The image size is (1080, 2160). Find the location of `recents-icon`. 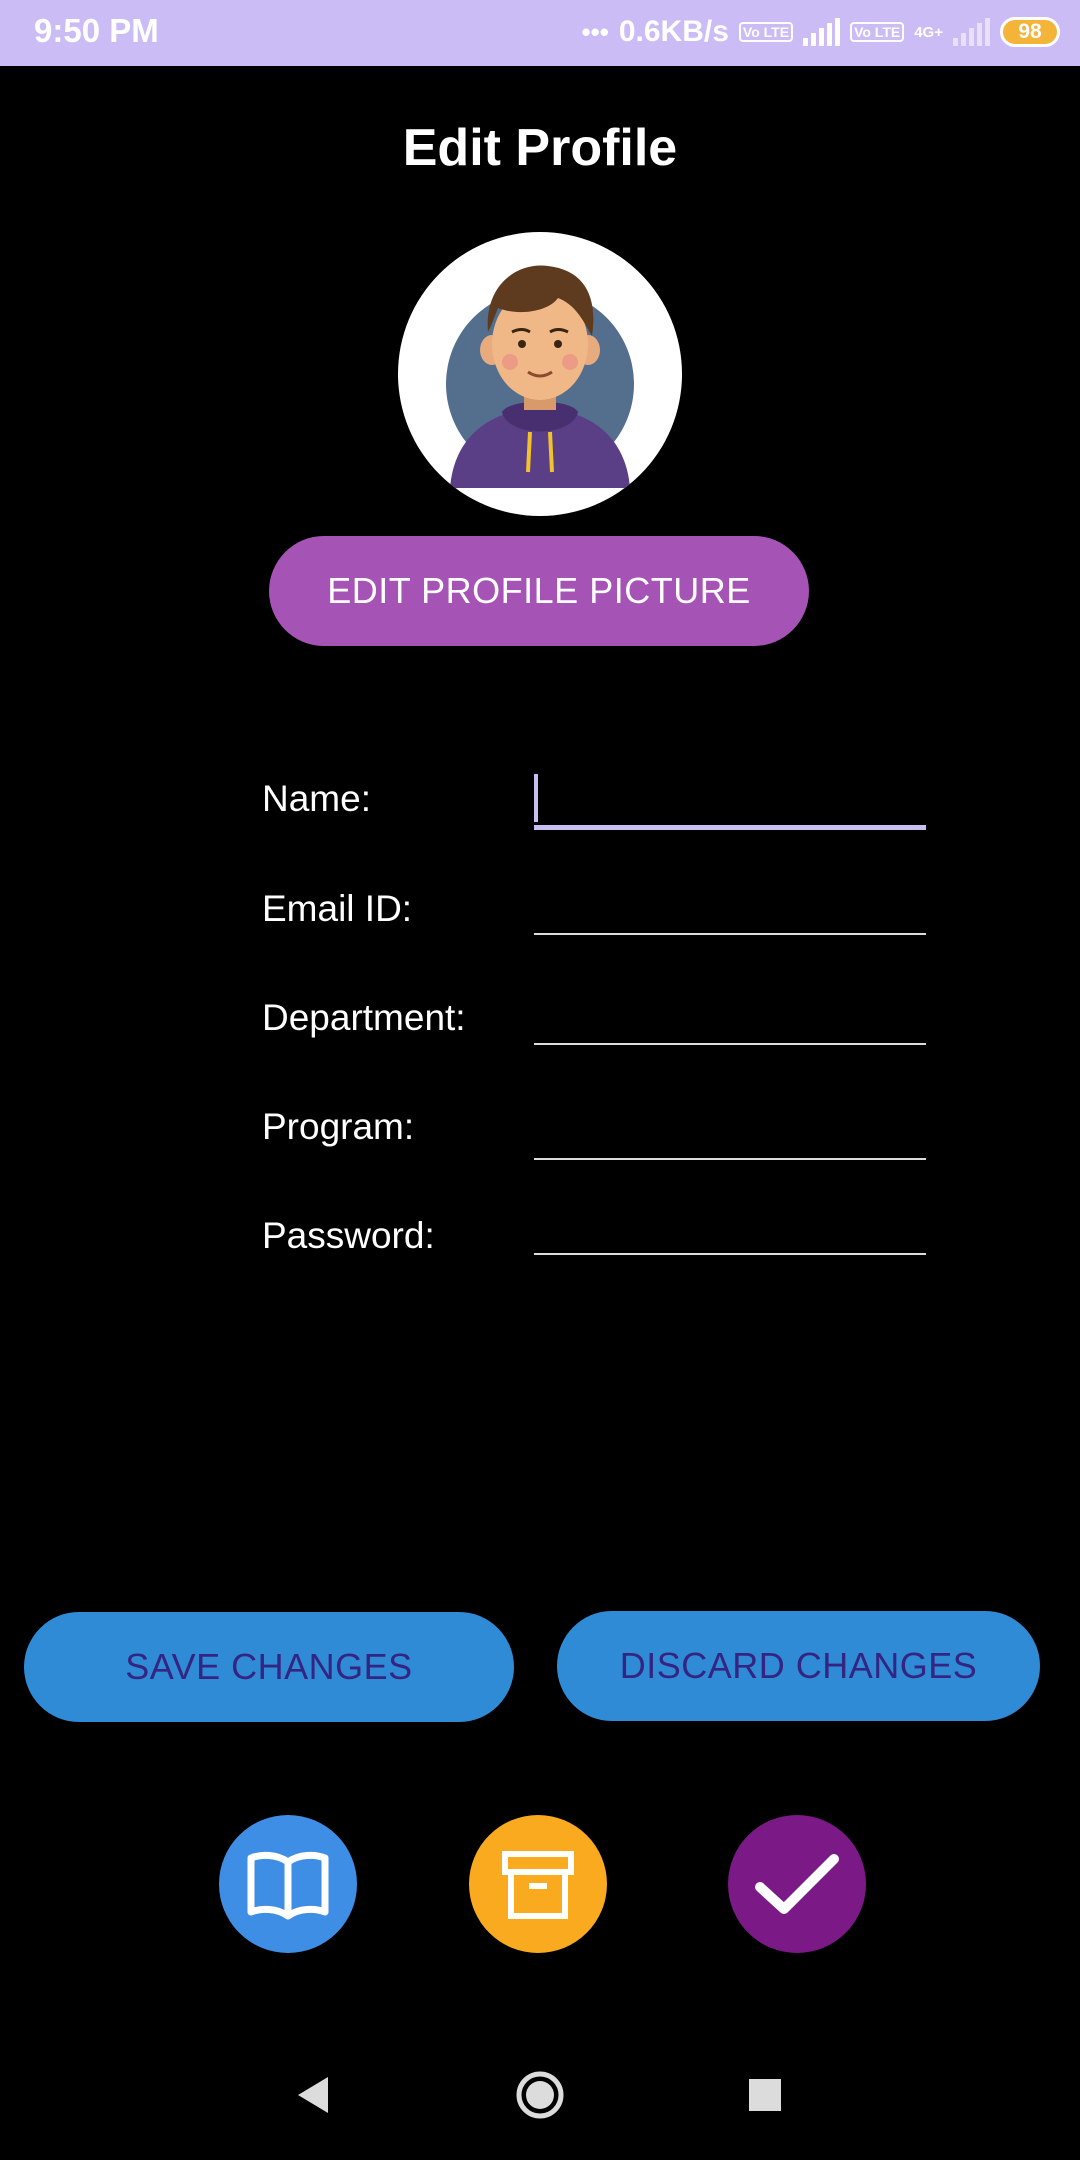

recents-icon is located at coordinates (765, 2095).